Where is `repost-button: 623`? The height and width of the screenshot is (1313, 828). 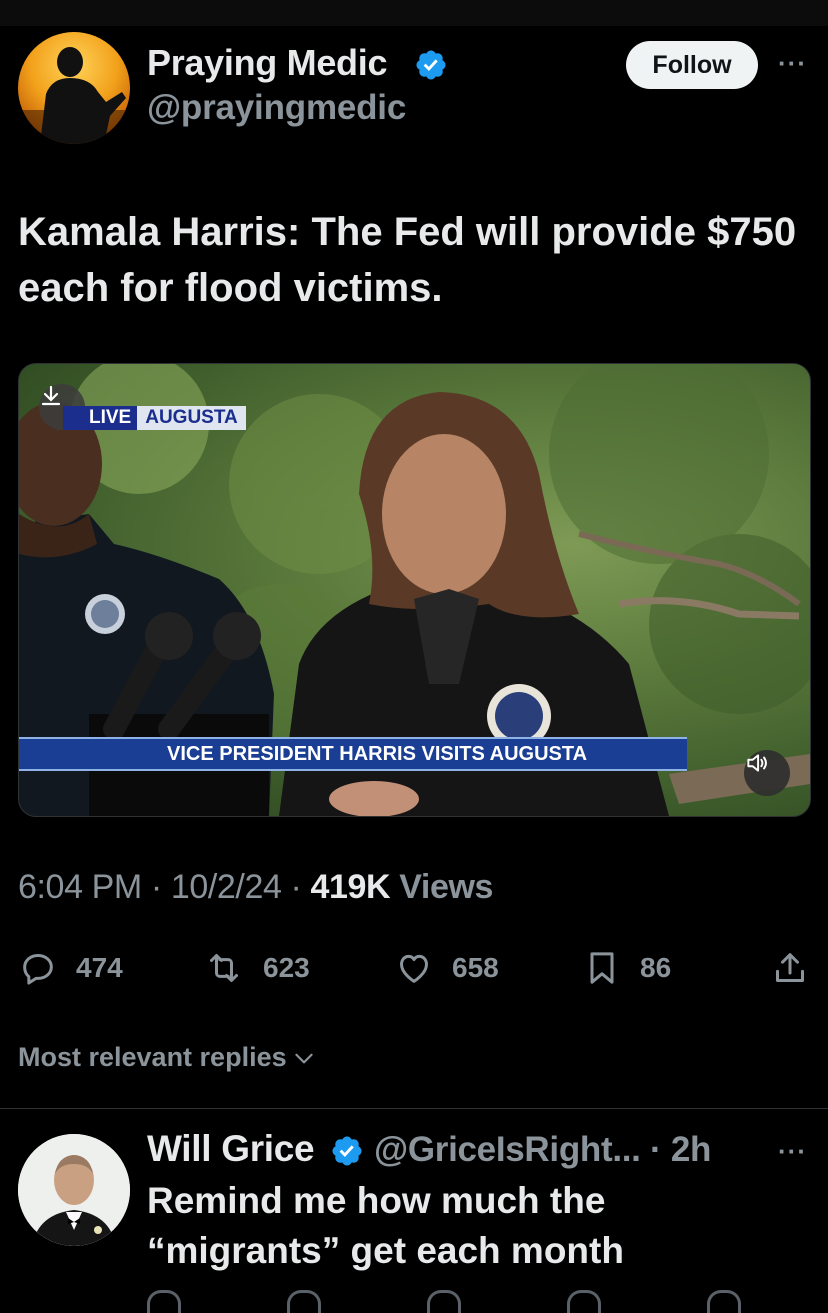
repost-button: 623 is located at coordinates (256, 968).